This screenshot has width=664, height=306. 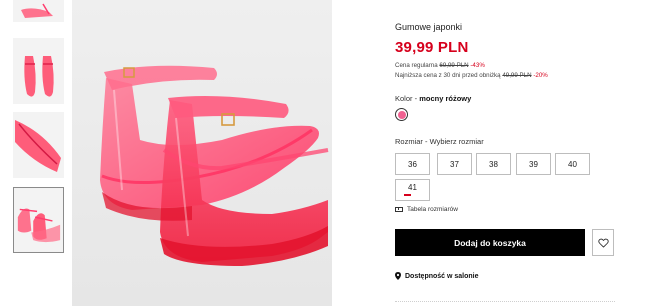 What do you see at coordinates (454, 65) in the screenshot?
I see `regular-price: 69,99 PLN` at bounding box center [454, 65].